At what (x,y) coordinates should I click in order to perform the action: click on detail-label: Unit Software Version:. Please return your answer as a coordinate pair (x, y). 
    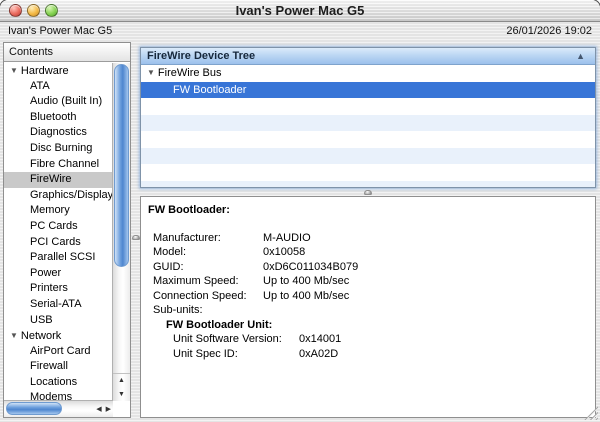
    Looking at the image, I should click on (227, 339).